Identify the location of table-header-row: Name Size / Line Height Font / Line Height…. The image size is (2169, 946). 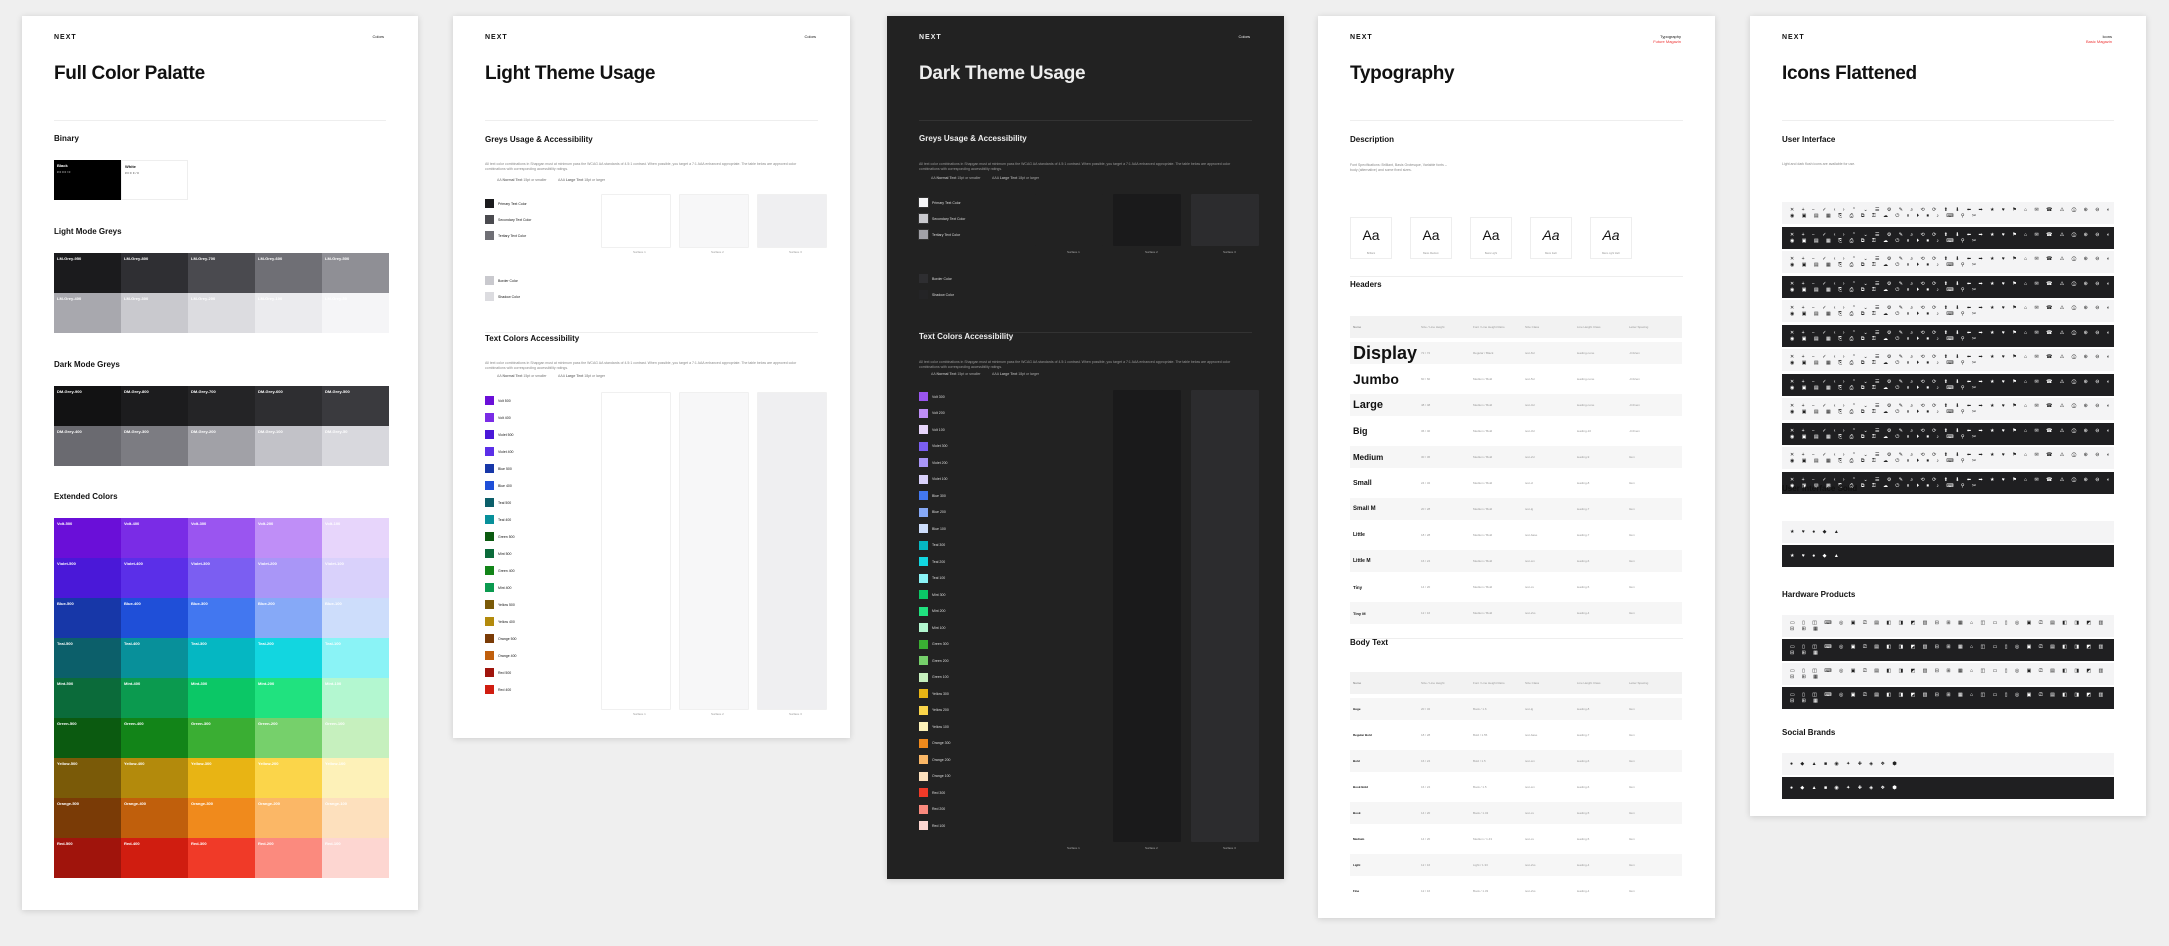
(1516, 327).